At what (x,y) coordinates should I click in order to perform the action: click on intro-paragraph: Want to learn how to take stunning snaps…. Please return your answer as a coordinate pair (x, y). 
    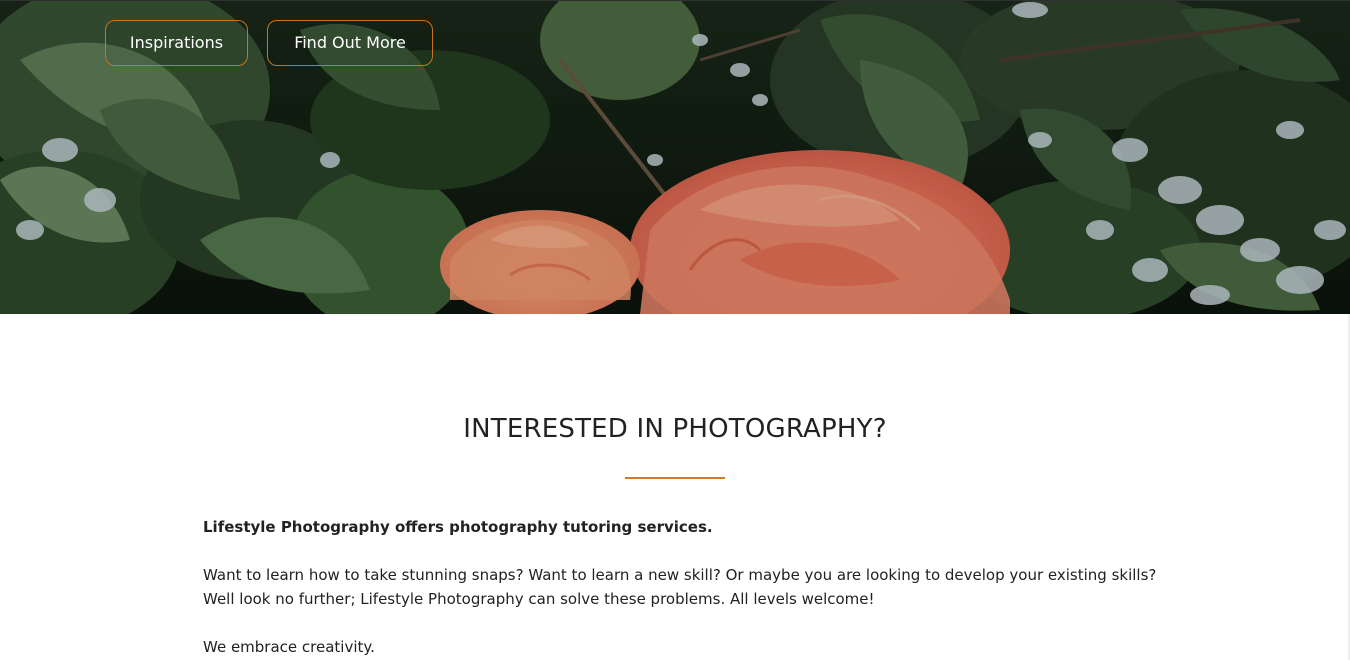
    Looking at the image, I should click on (680, 587).